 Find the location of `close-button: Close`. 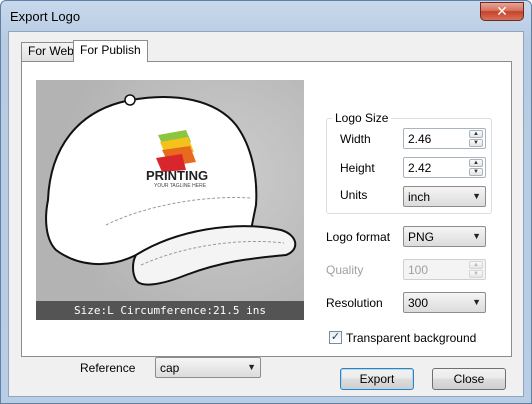

close-button: Close is located at coordinates (469, 379).